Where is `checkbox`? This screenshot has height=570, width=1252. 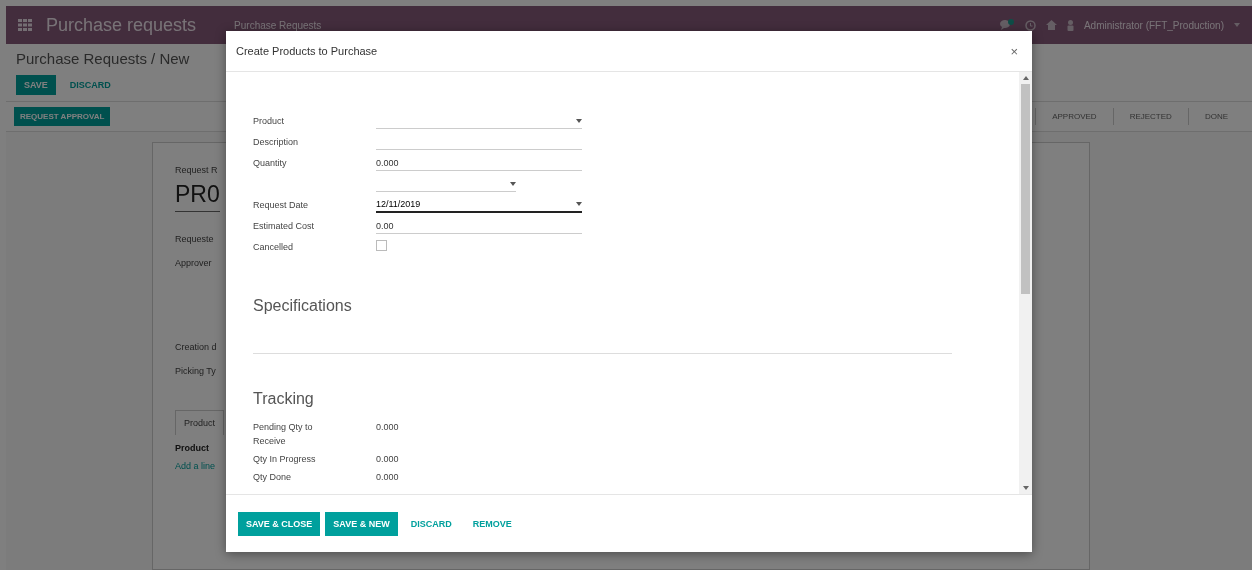 checkbox is located at coordinates (381, 245).